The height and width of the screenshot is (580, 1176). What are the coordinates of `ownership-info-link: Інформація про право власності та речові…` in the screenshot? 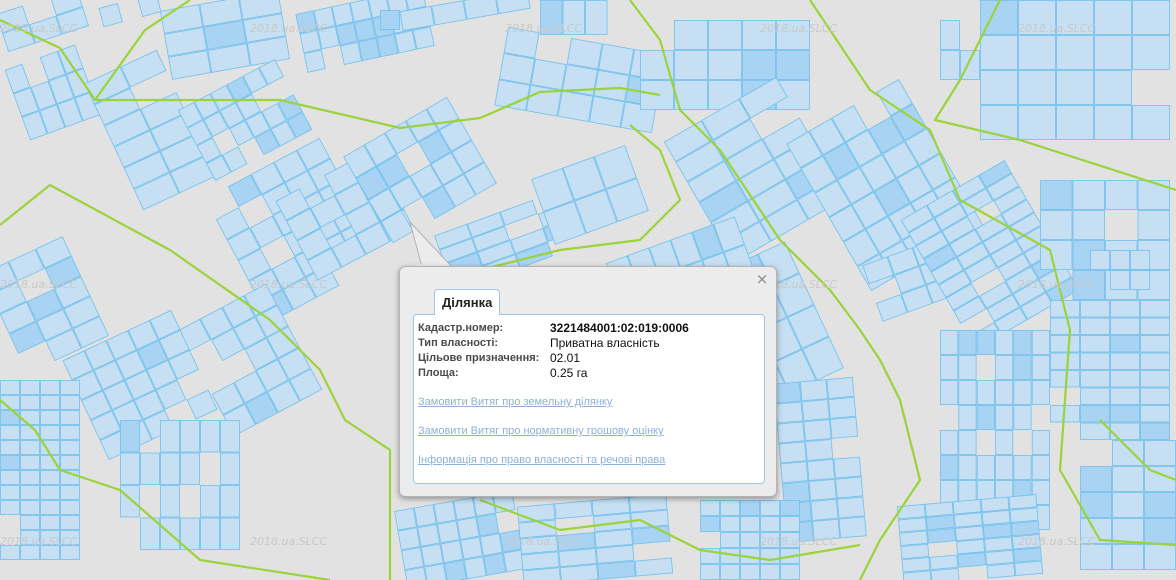 It's located at (541, 460).